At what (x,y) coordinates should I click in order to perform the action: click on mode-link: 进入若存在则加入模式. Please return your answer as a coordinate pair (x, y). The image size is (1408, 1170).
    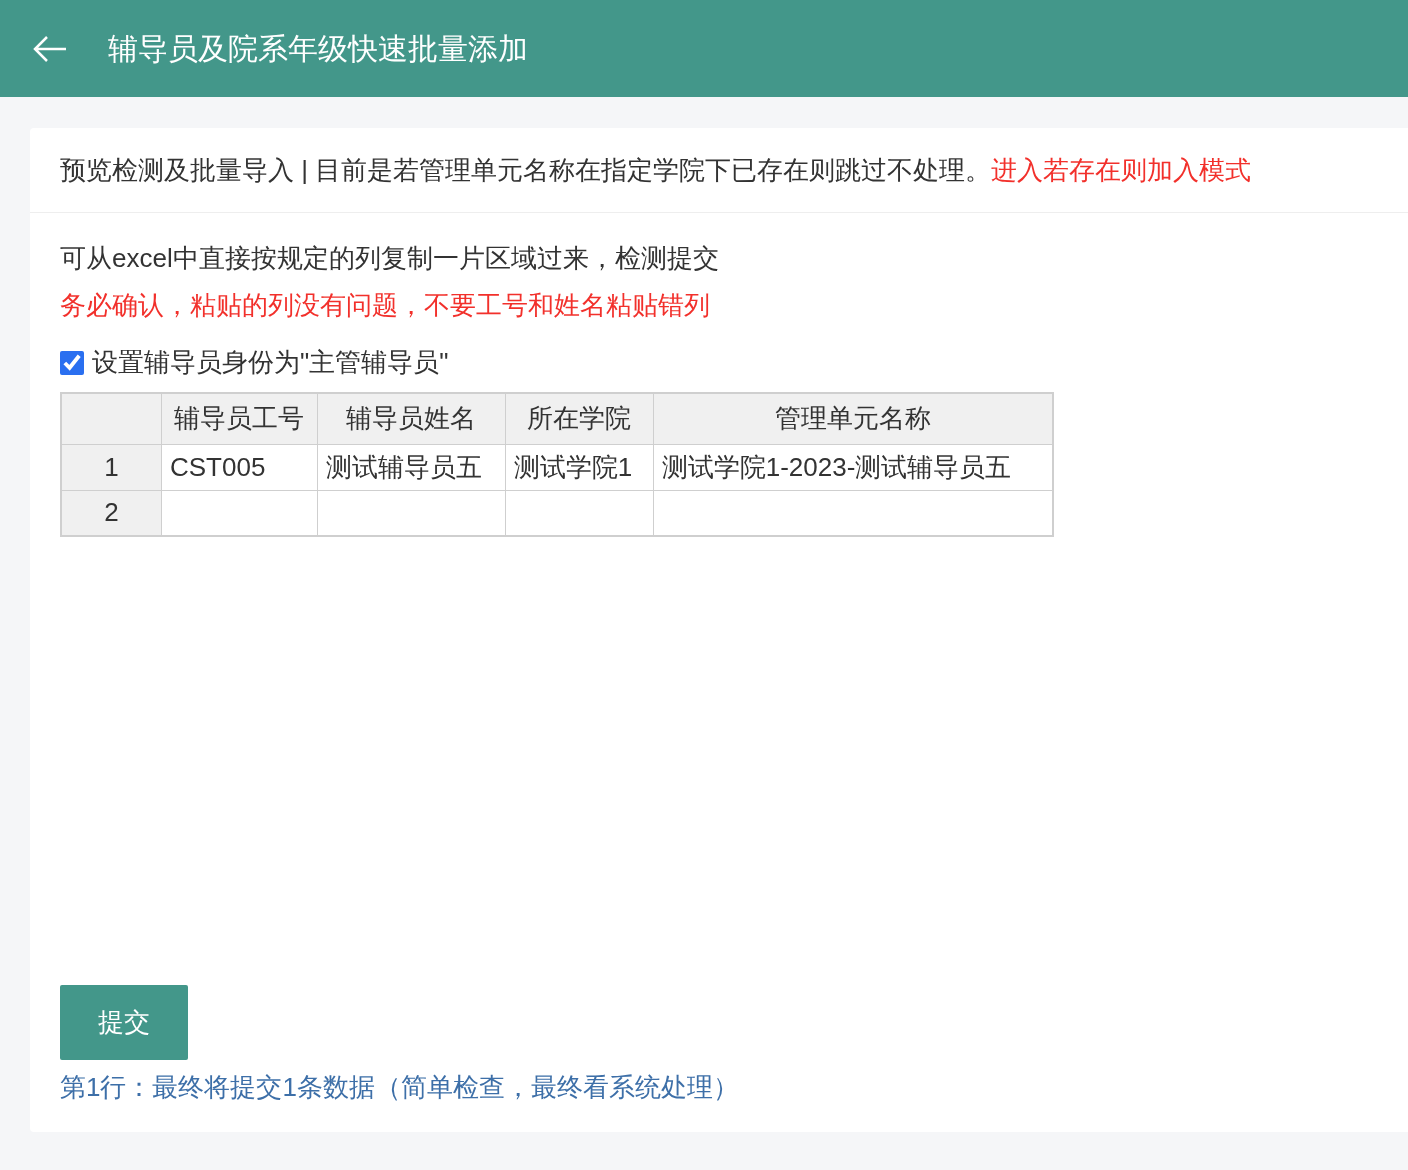
    Looking at the image, I should click on (1121, 170).